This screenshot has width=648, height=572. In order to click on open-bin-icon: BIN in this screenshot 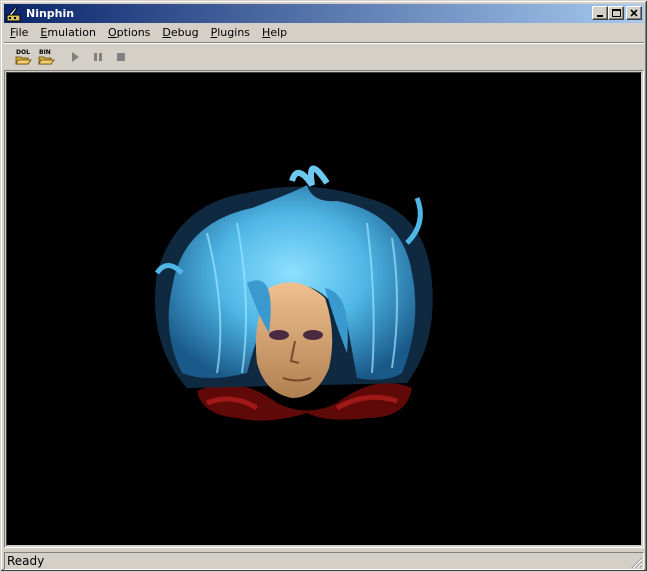, I will do `click(46, 57)`.